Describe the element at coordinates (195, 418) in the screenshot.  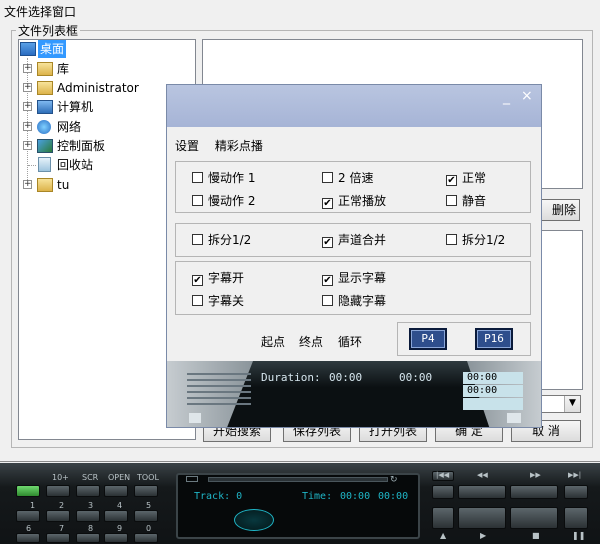
I see `resize-icon` at that location.